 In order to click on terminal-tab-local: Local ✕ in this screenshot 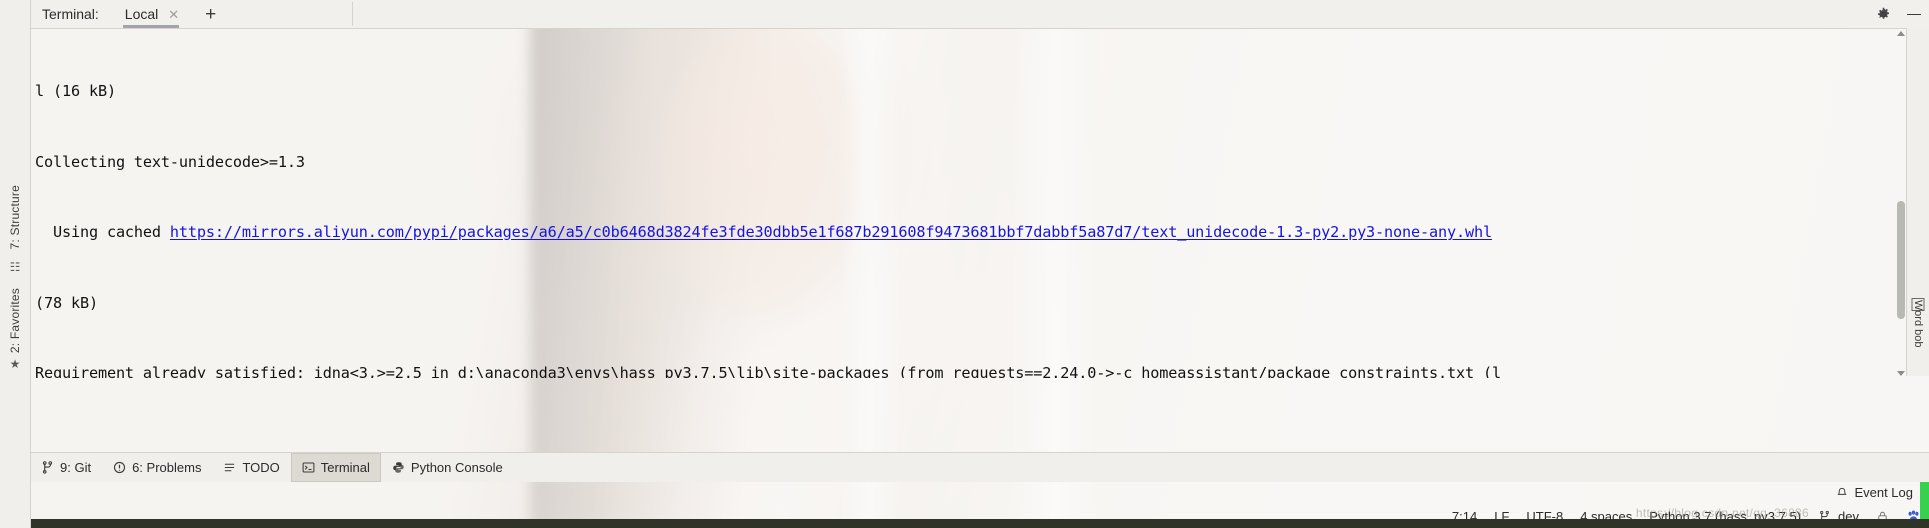, I will do `click(151, 14)`.